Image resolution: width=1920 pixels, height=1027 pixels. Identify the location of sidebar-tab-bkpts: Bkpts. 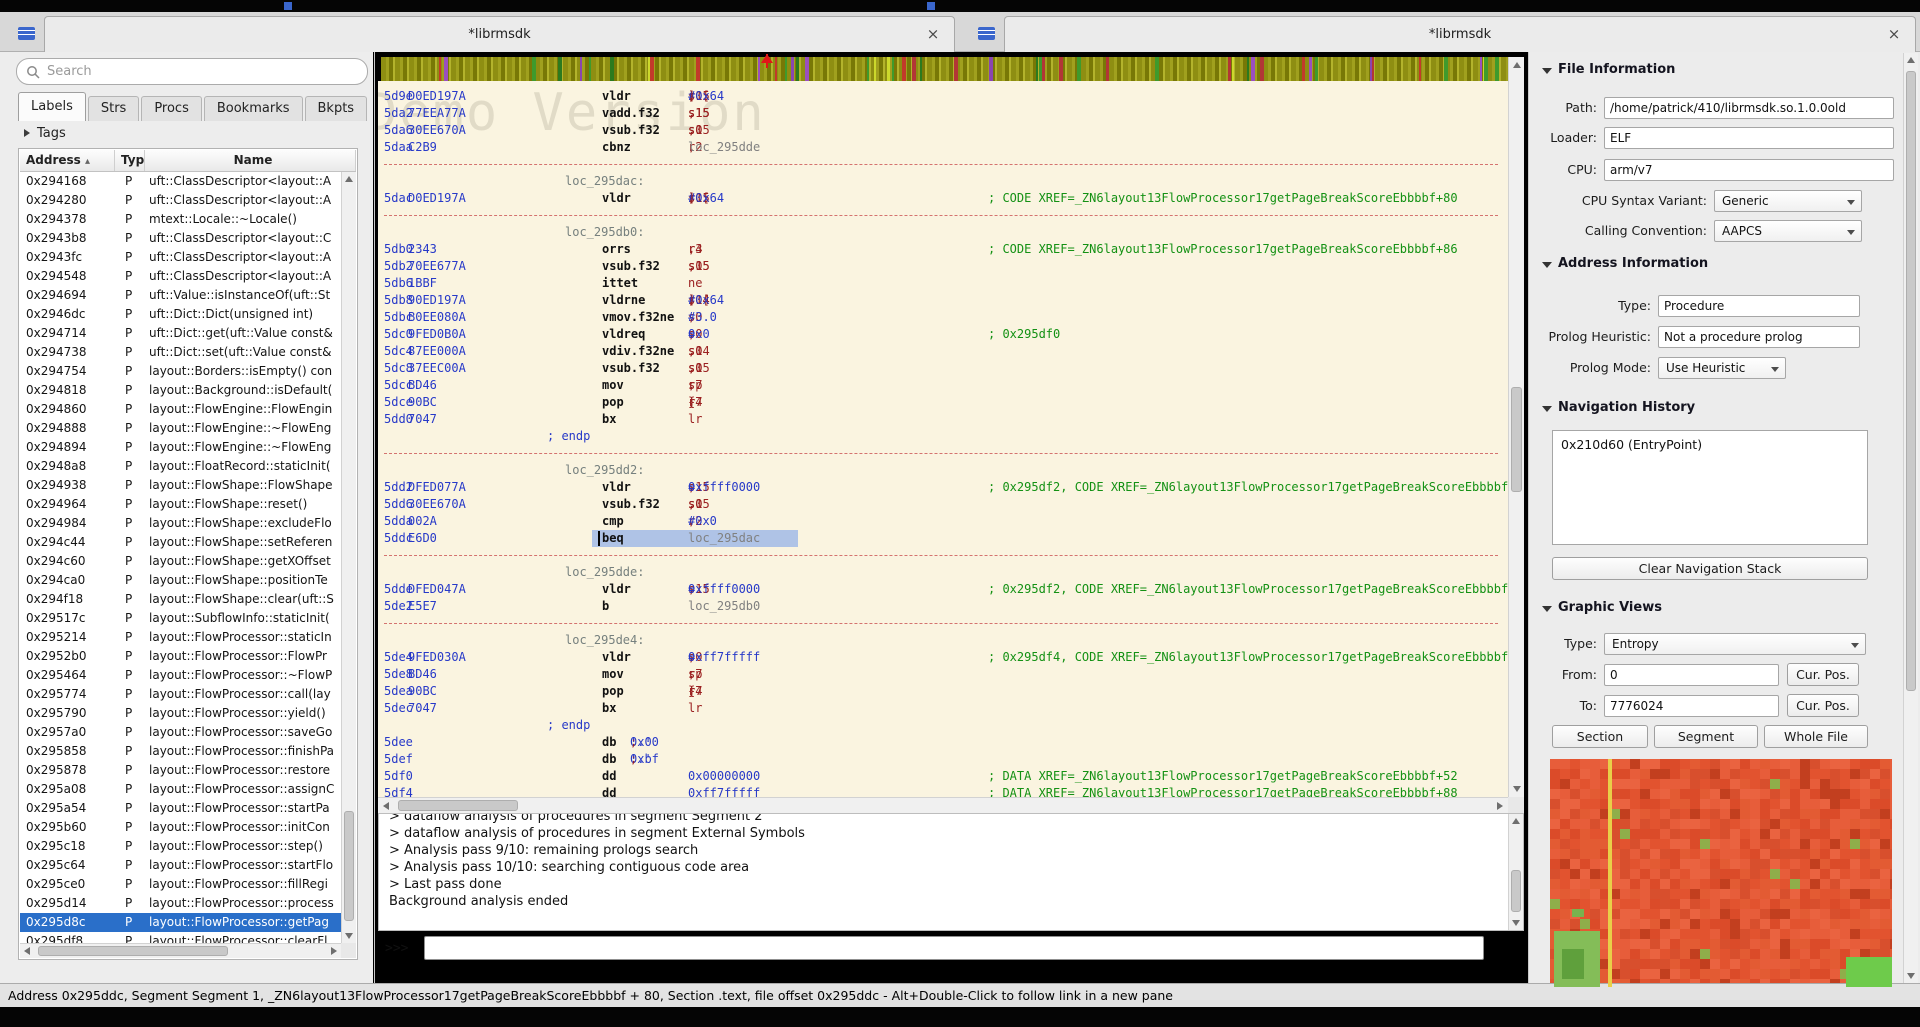
(336, 108).